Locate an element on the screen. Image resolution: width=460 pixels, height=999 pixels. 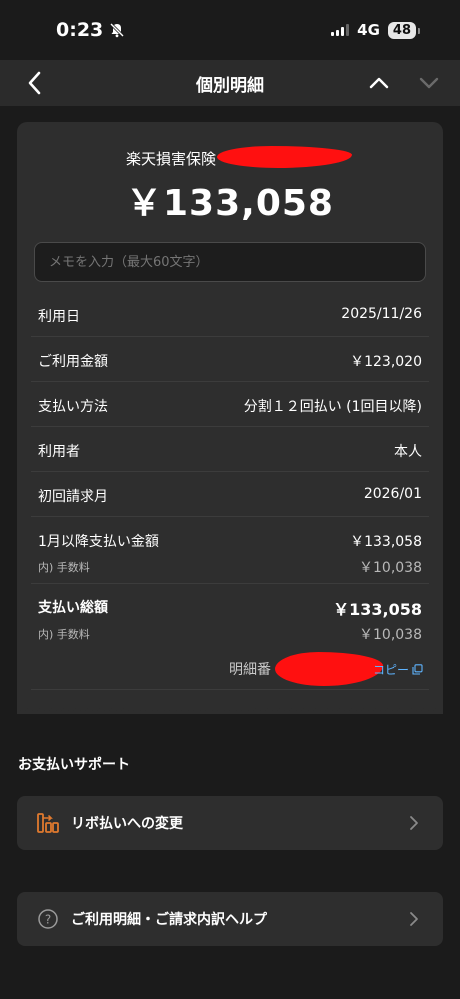
row-label: 初回請求月 is located at coordinates (73, 497).